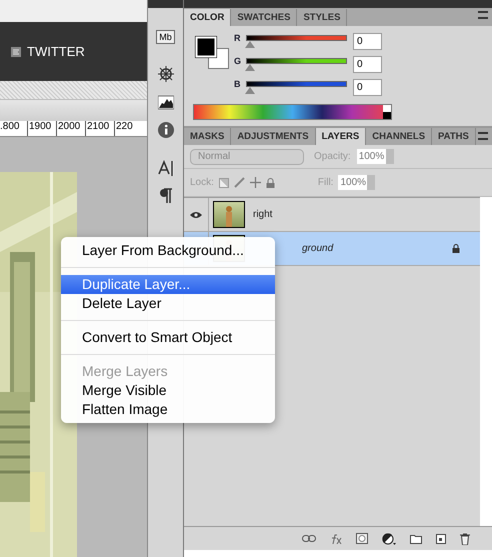  I want to click on info-icon, so click(166, 130).